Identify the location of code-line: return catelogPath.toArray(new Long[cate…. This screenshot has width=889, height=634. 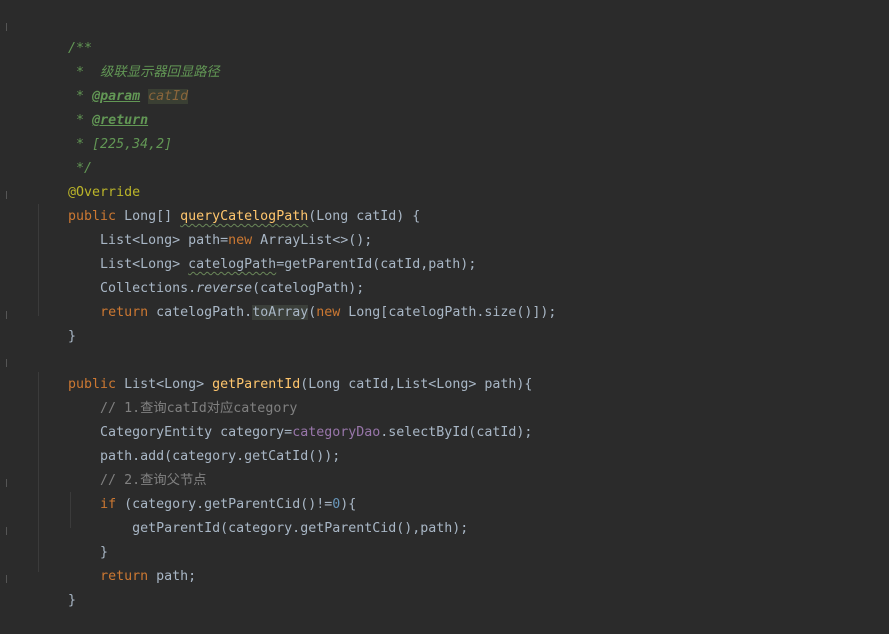
(296, 300).